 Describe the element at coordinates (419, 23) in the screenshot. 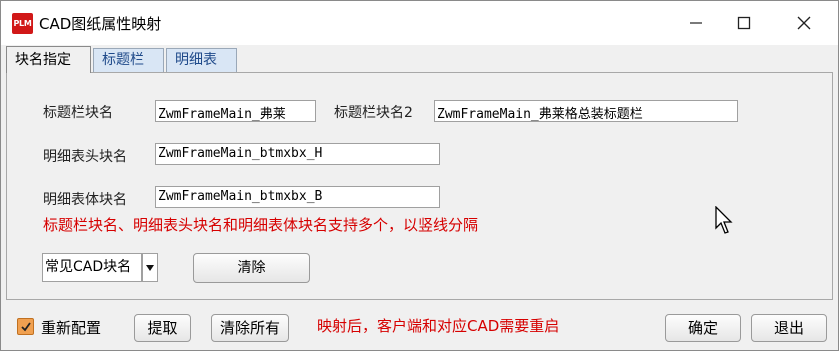

I see `title-bar: PLM CAD图纸属性映射` at that location.